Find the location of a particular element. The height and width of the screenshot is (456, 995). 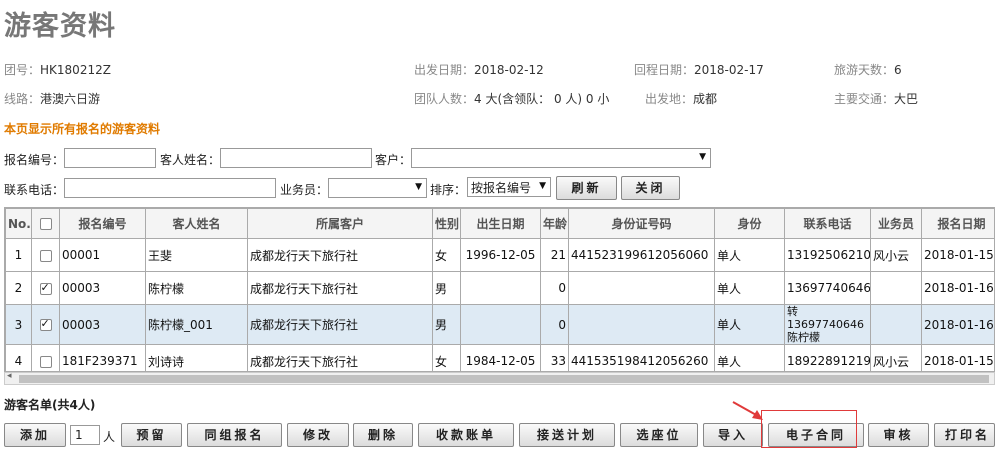

header-phone: 联系电话 is located at coordinates (827, 223).